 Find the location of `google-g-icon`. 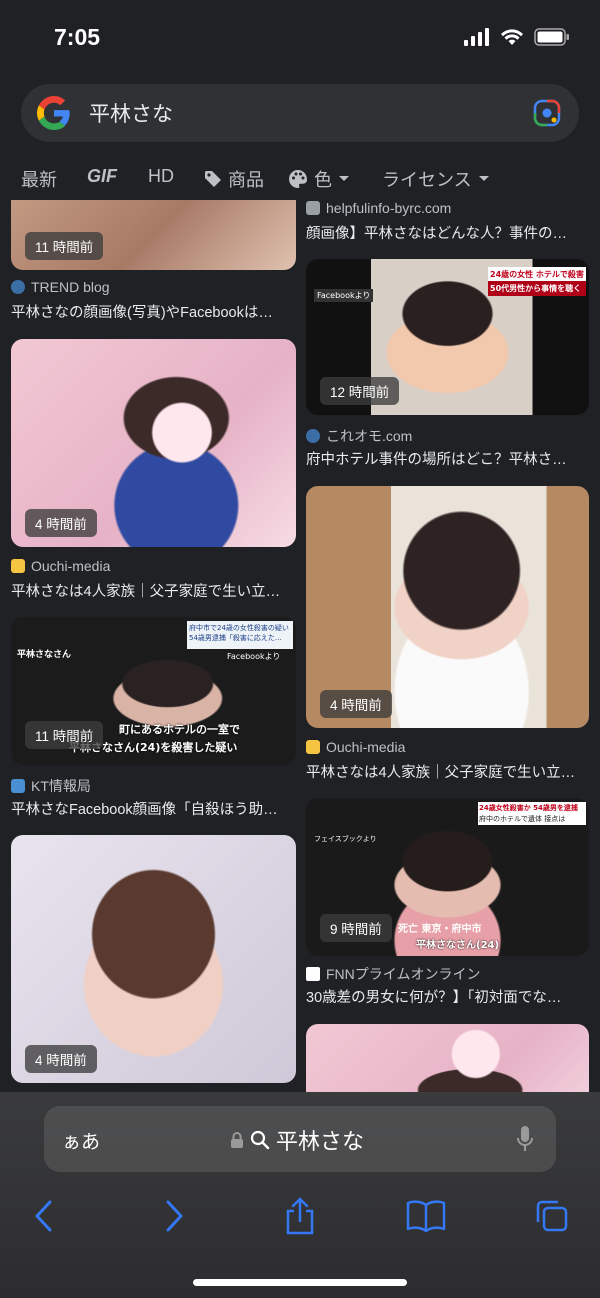

google-g-icon is located at coordinates (53, 113).